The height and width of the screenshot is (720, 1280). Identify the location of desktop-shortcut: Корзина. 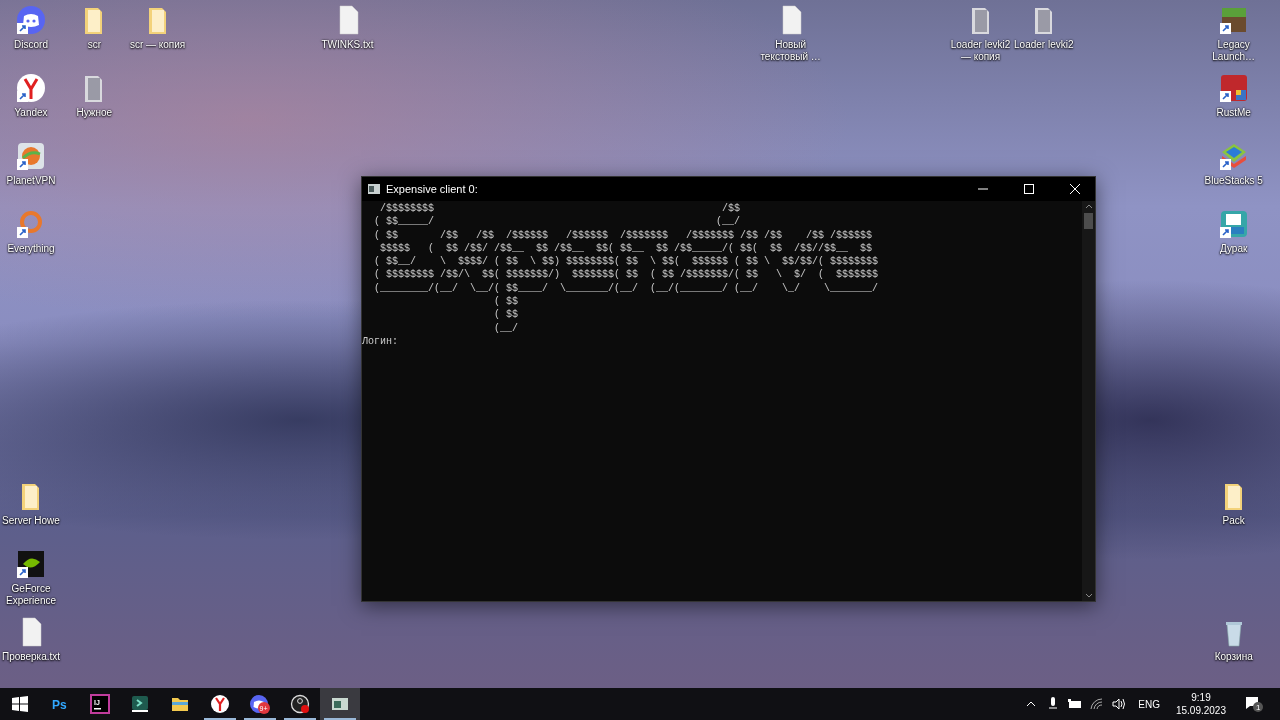
(1233, 639).